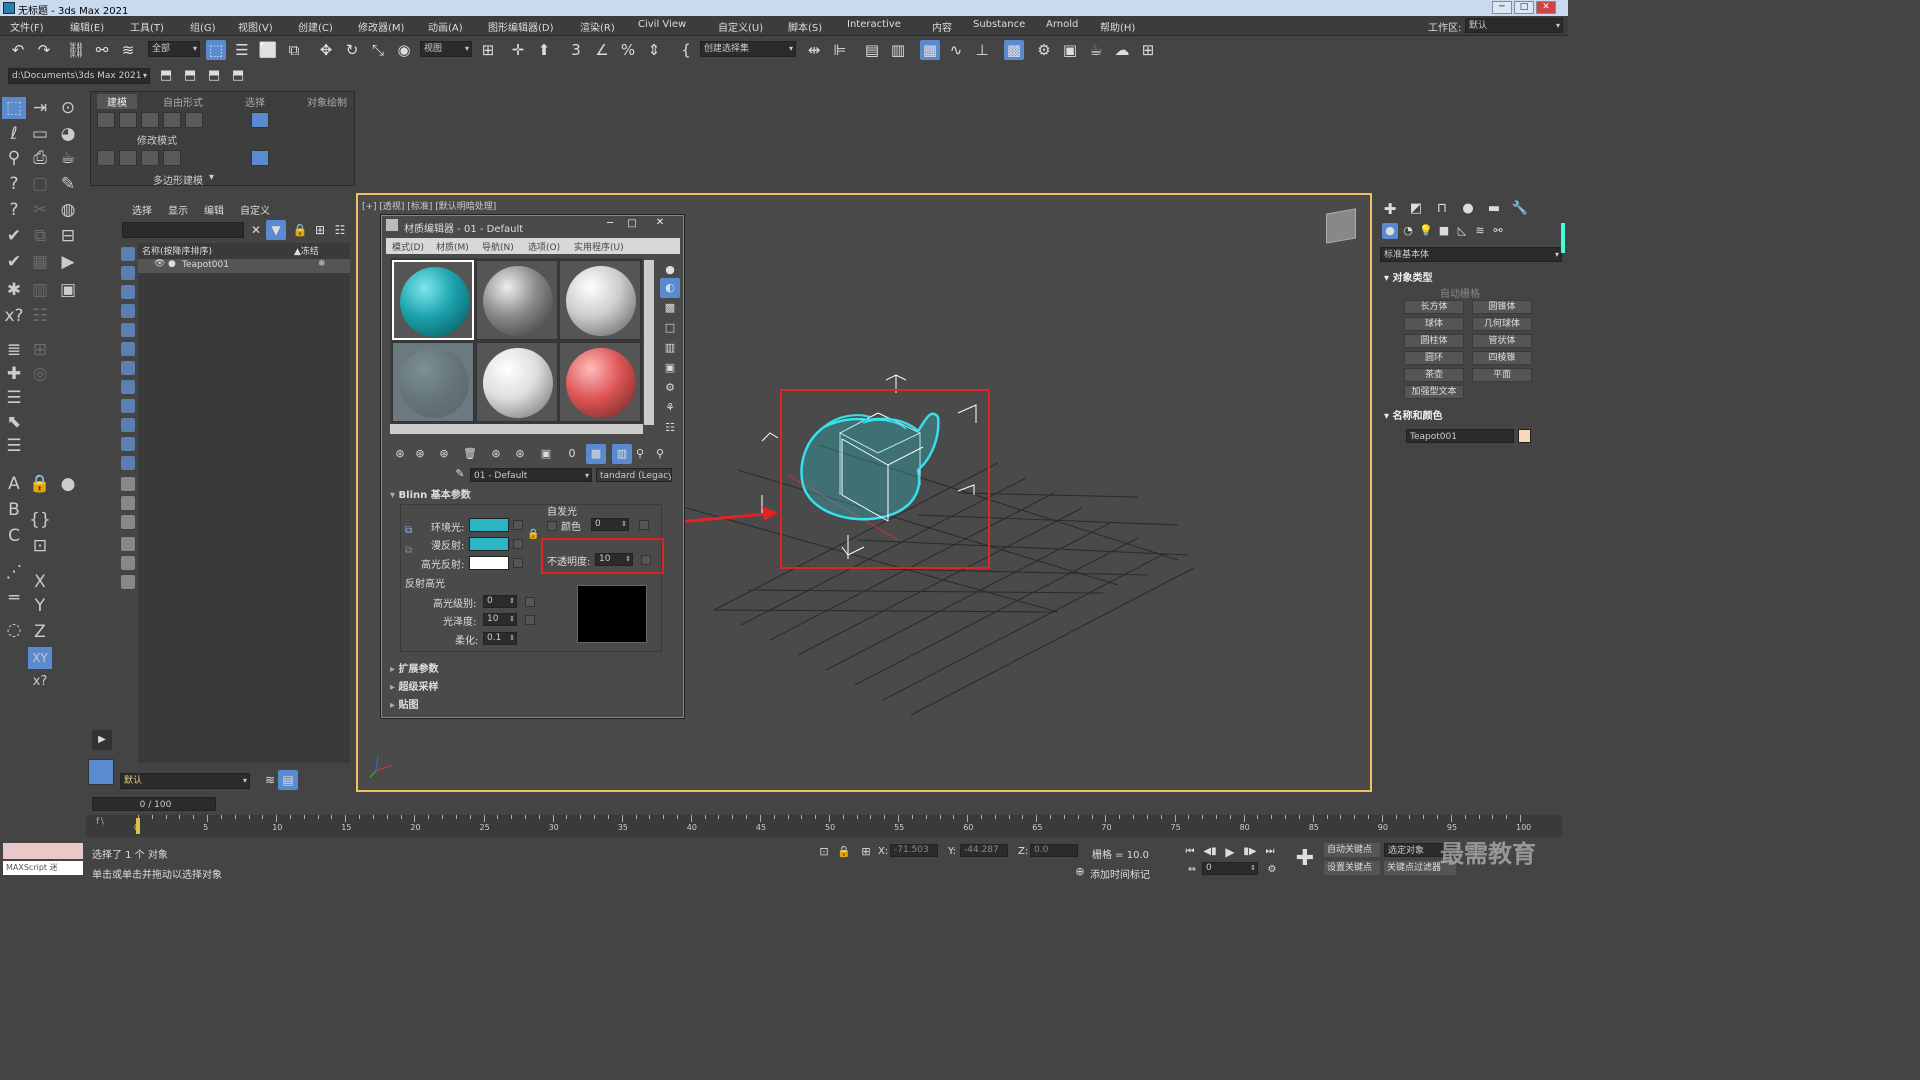 The image size is (1920, 1080). Describe the element at coordinates (408, 550) in the screenshot. I see `lock-diffuse-spec-icon: ⧉` at that location.